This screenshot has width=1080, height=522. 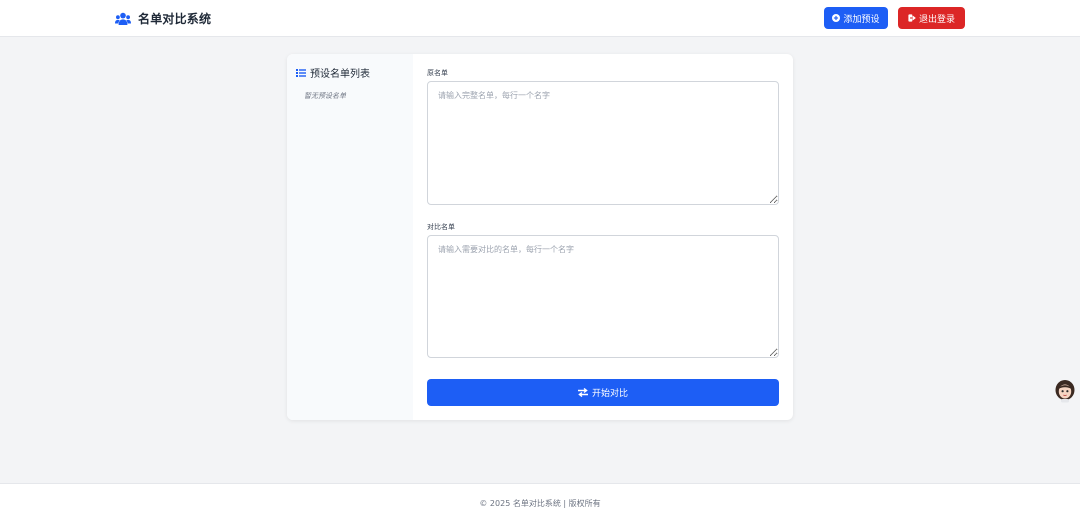 I want to click on start-compare-label: 开始对比, so click(x=609, y=394).